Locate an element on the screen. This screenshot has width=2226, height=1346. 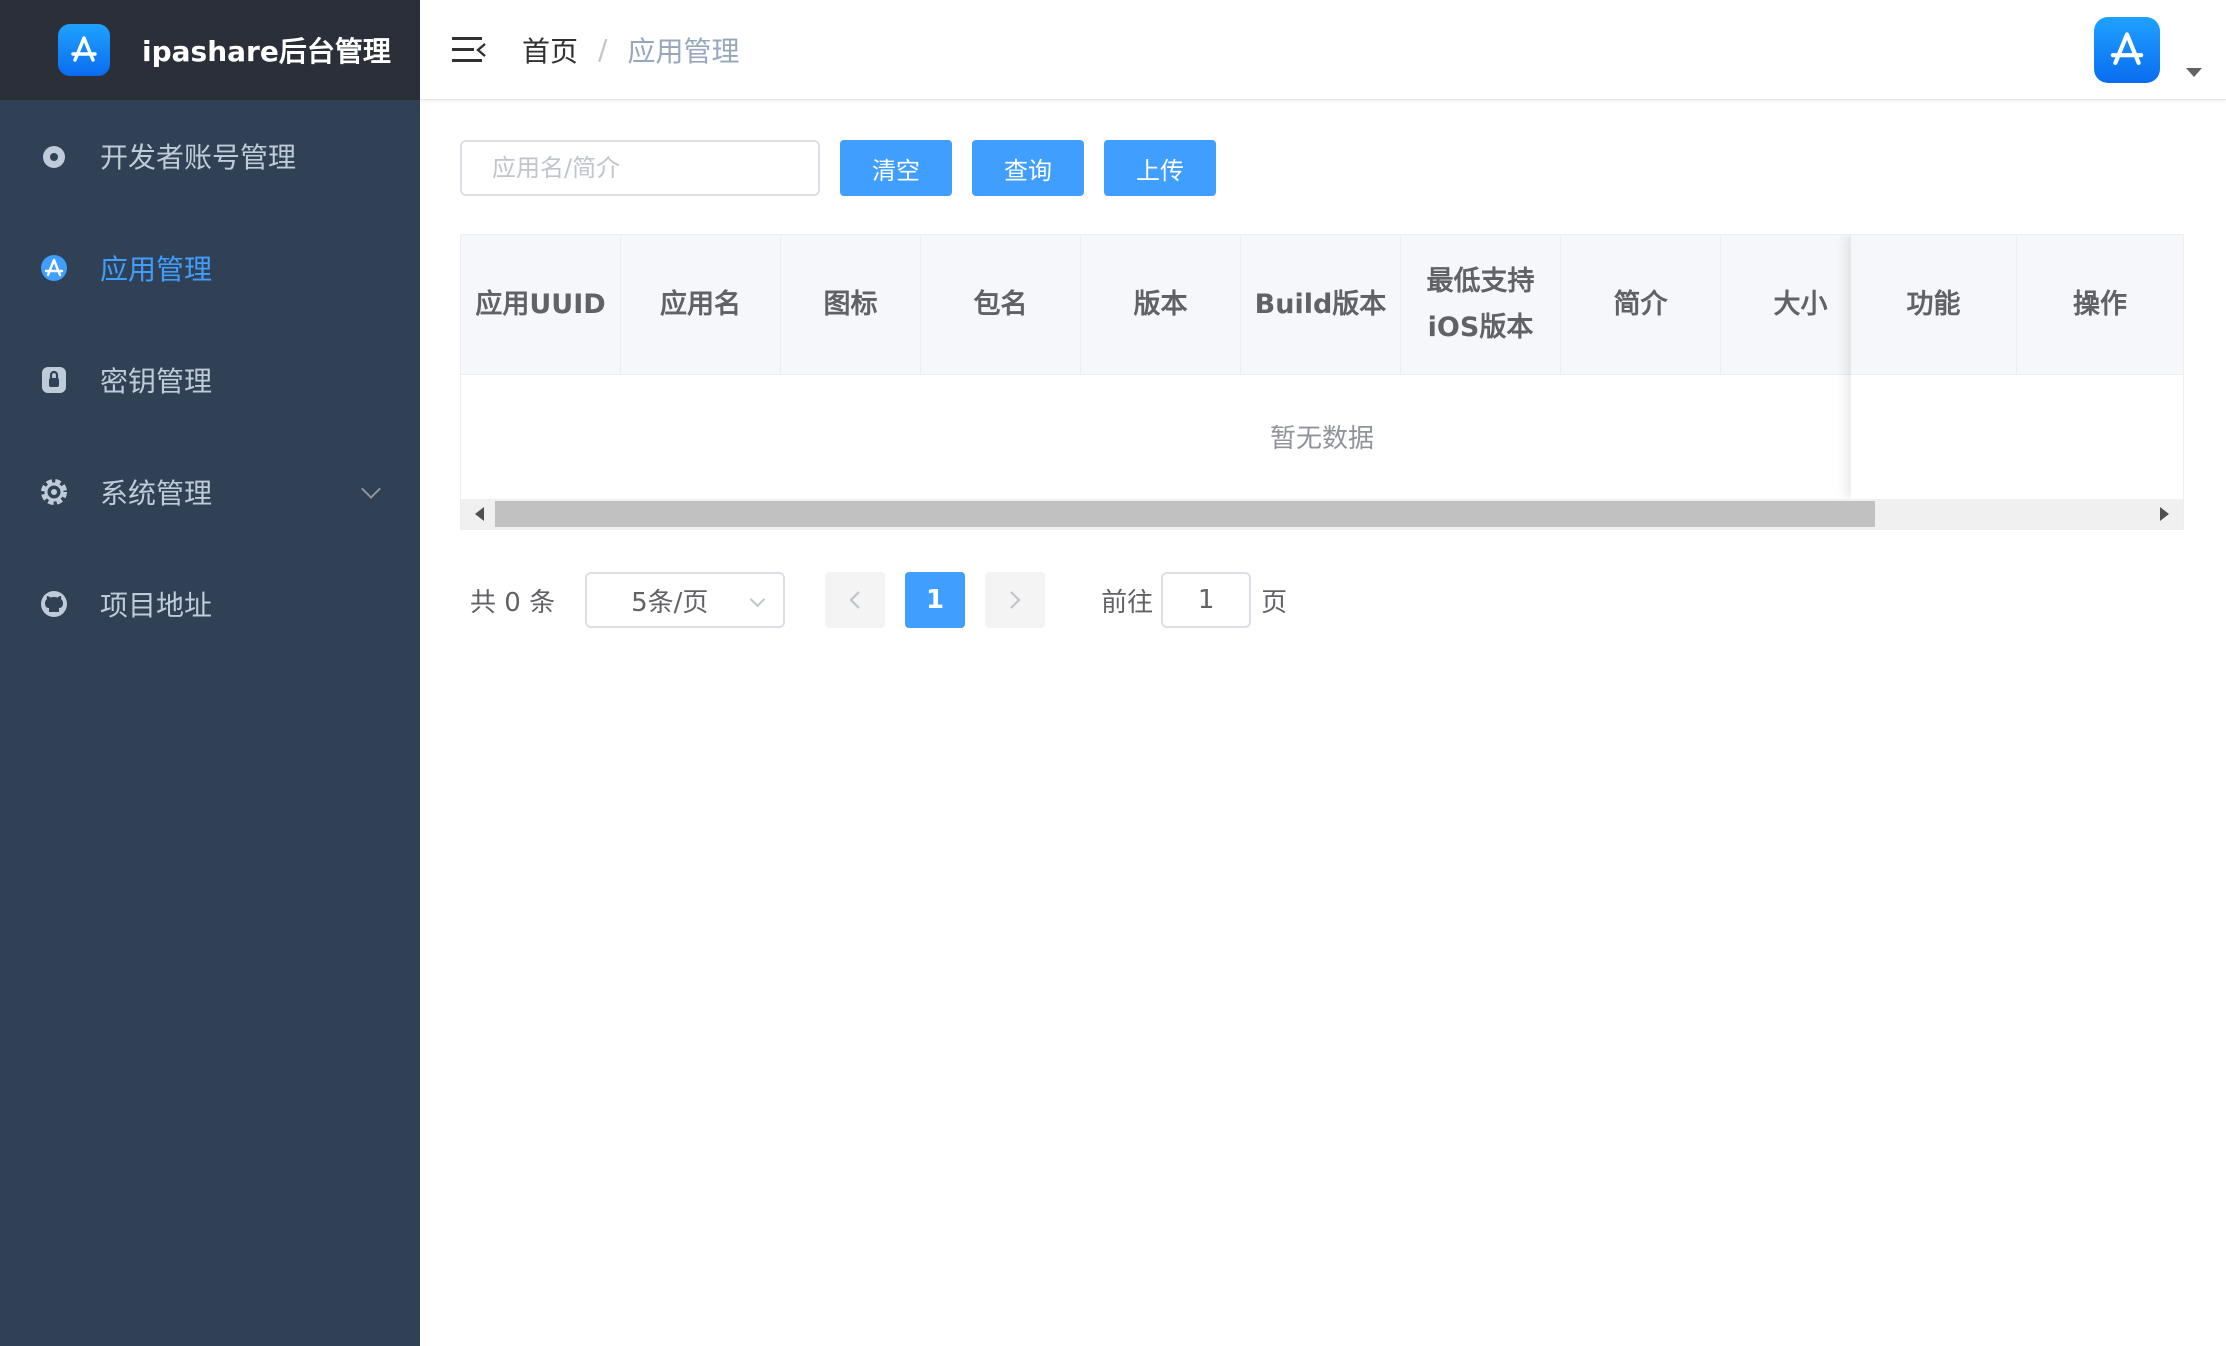
apple-icon is located at coordinates (54, 156).